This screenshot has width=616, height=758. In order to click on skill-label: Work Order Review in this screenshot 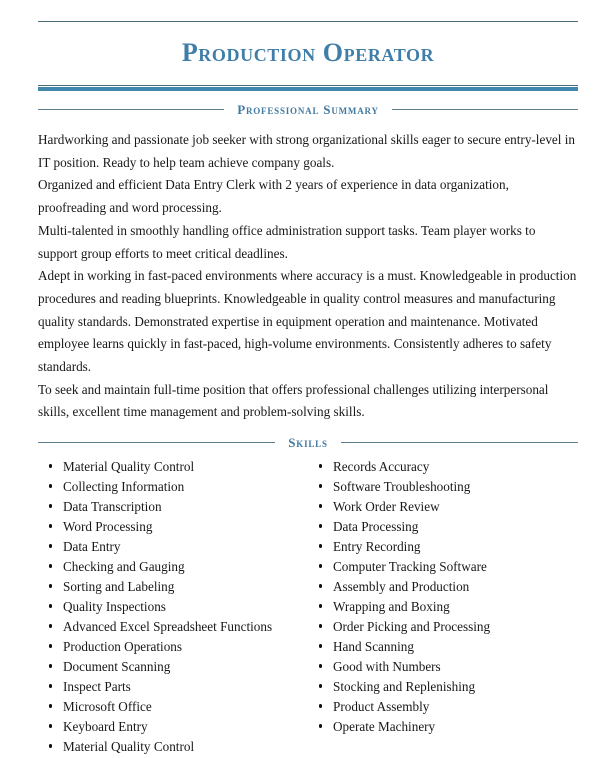, I will do `click(386, 507)`.